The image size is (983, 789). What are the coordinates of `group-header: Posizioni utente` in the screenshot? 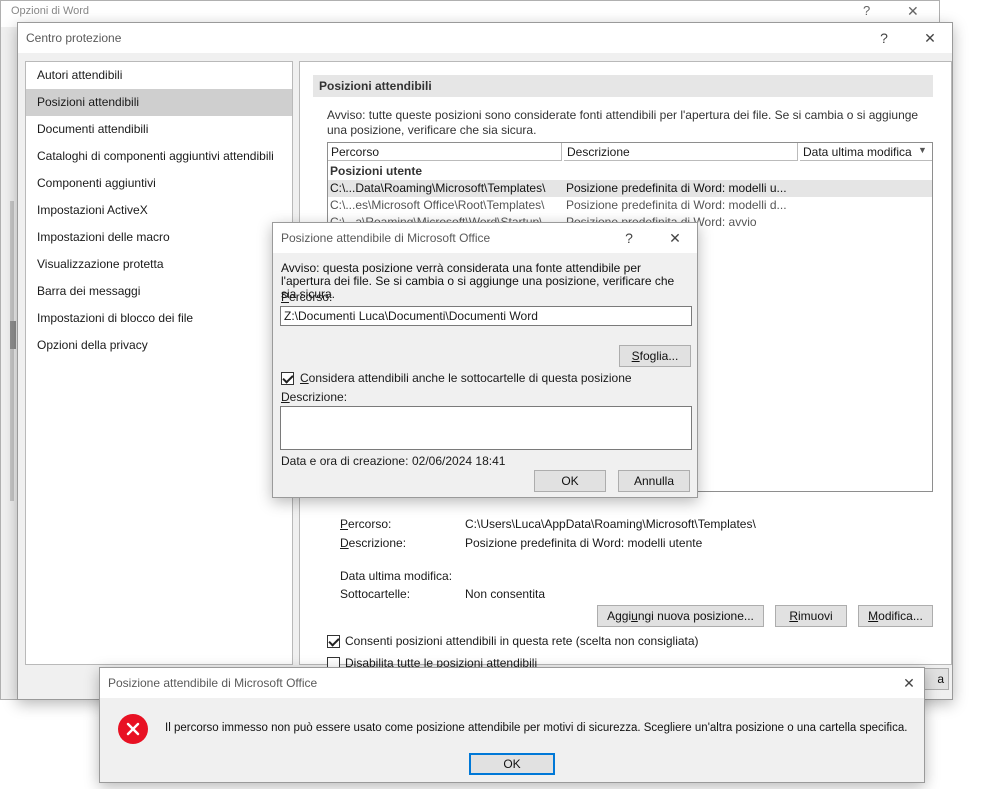 It's located at (376, 171).